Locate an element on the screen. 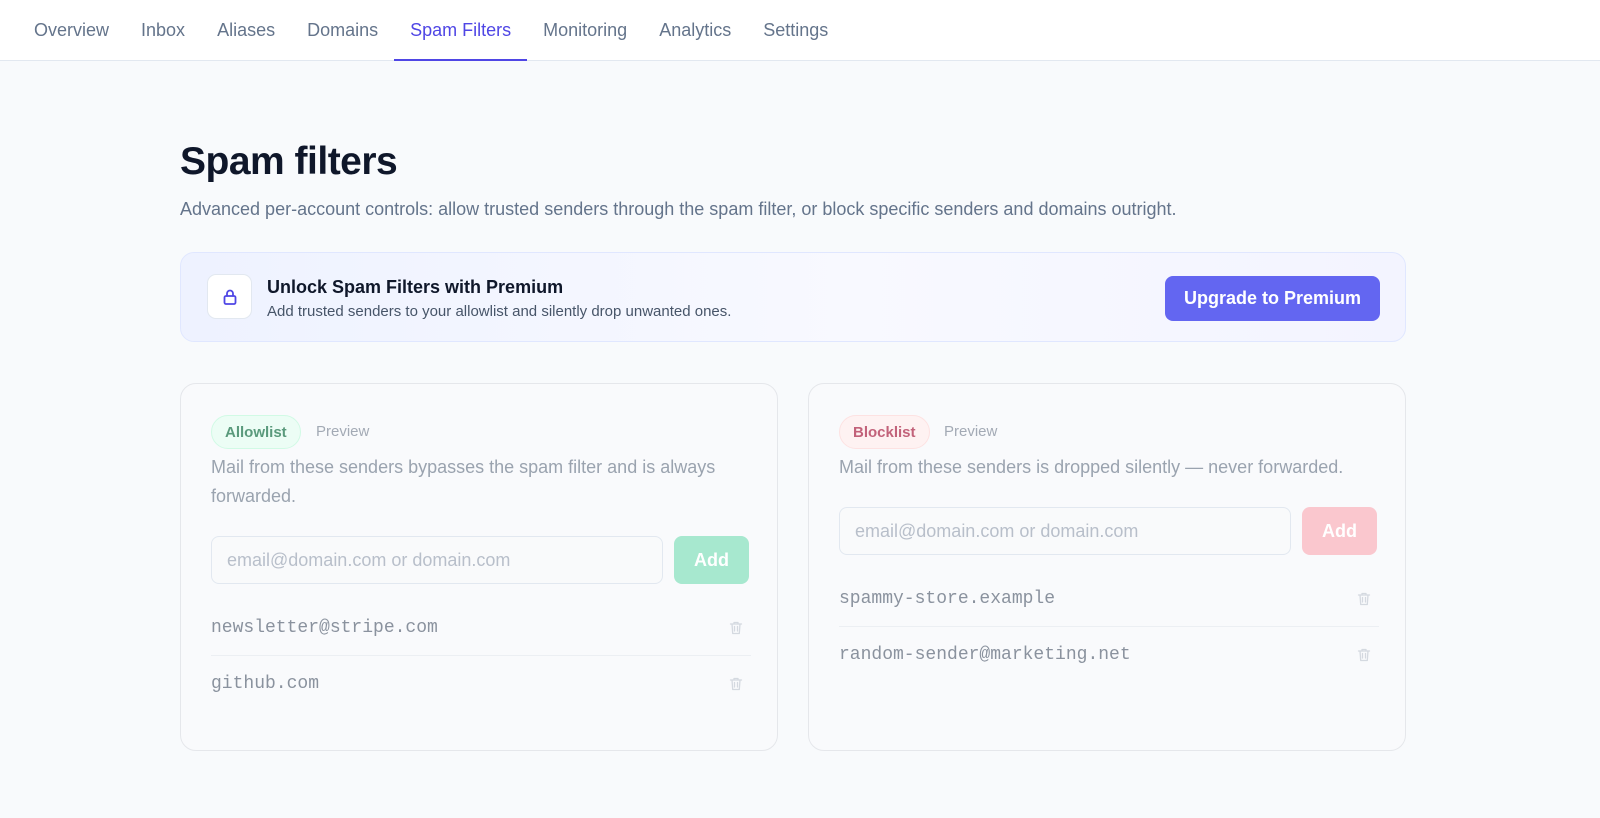 The width and height of the screenshot is (1600, 818). allowlist-badge: Allowlist is located at coordinates (256, 432).